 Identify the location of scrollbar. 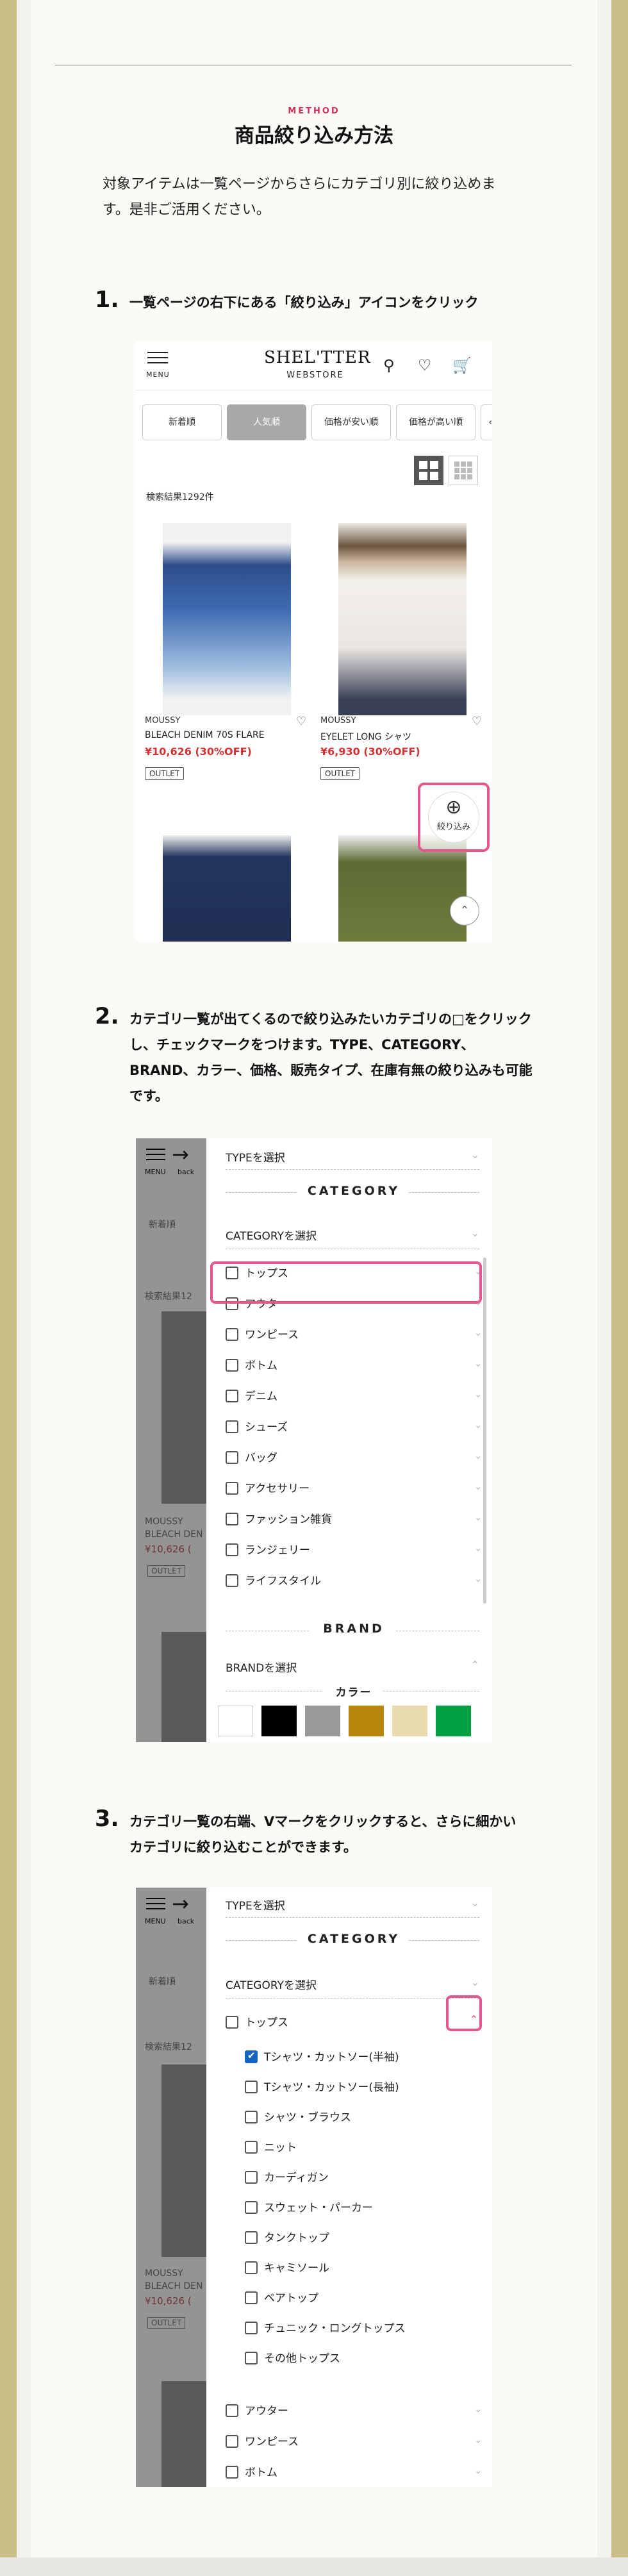
(484, 1431).